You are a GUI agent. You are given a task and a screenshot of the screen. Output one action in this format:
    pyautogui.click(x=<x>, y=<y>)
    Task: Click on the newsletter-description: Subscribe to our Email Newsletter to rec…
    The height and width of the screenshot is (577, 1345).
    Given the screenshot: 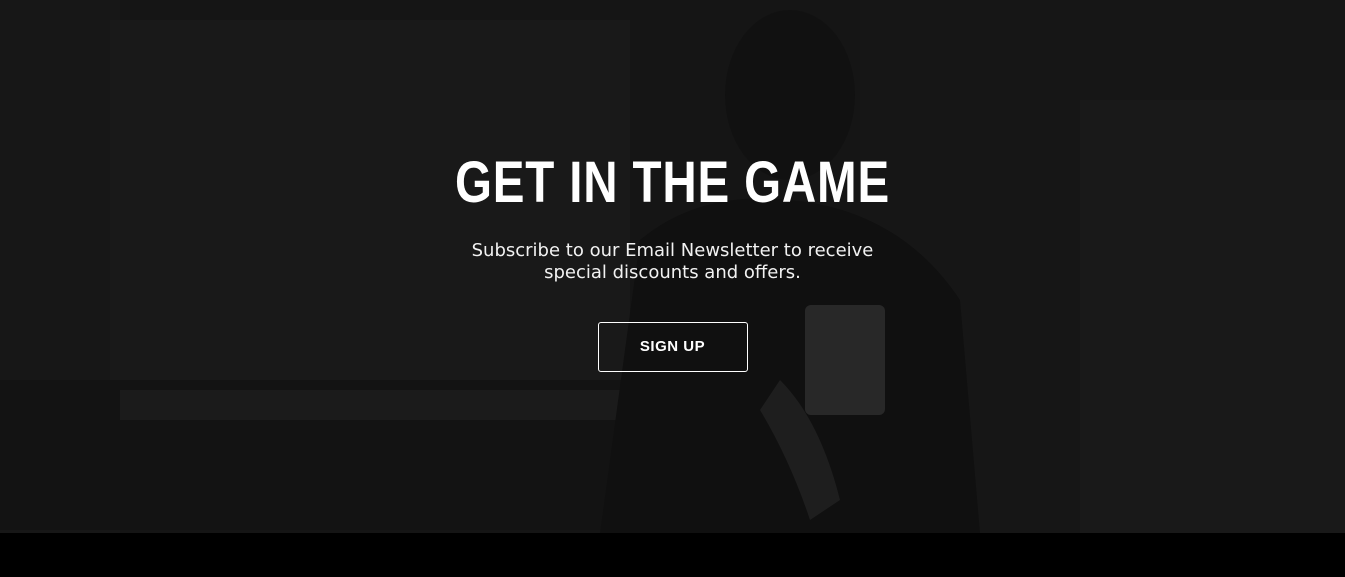 What is the action you would take?
    pyautogui.click(x=672, y=261)
    